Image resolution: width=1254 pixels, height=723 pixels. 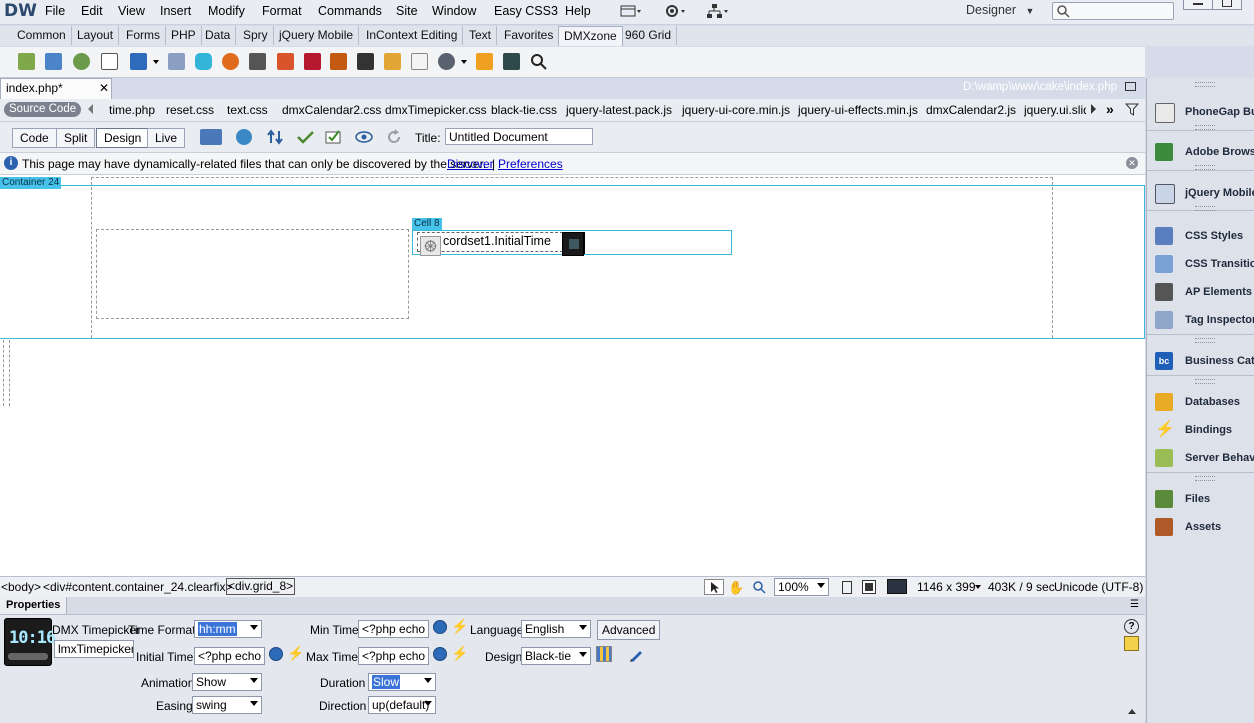 What do you see at coordinates (123, 138) in the screenshot?
I see `design-view-button: Design` at bounding box center [123, 138].